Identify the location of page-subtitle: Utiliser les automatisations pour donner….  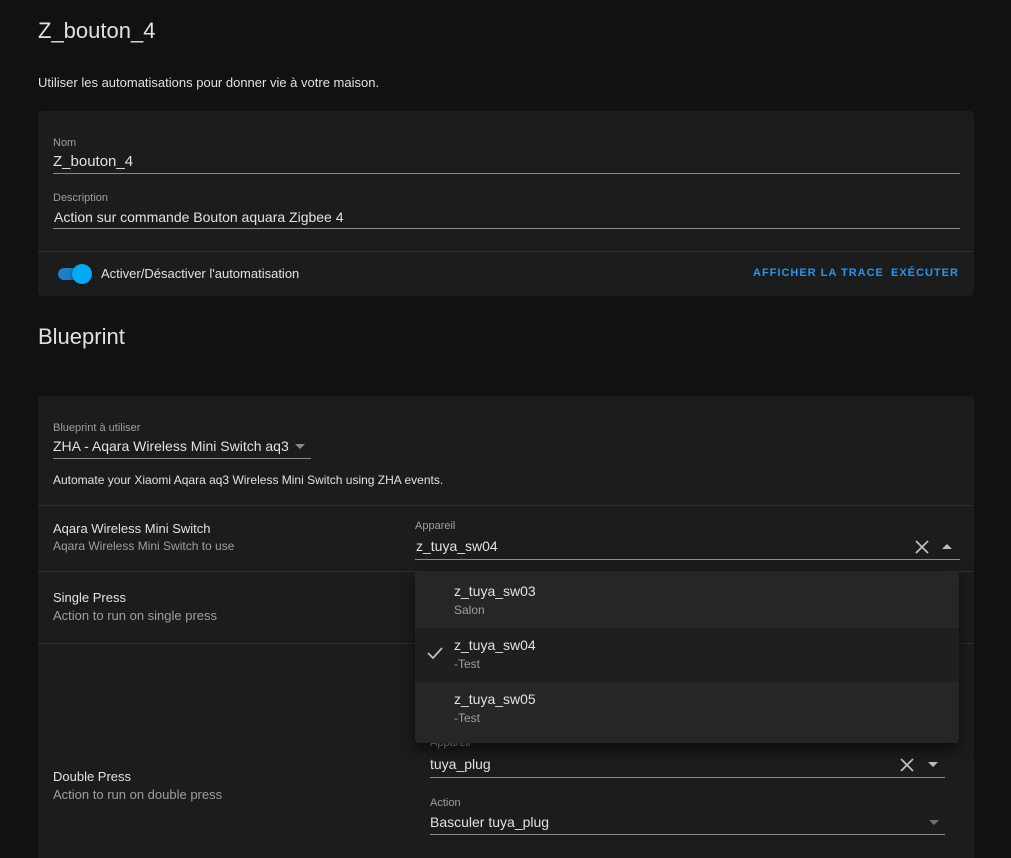
(209, 82).